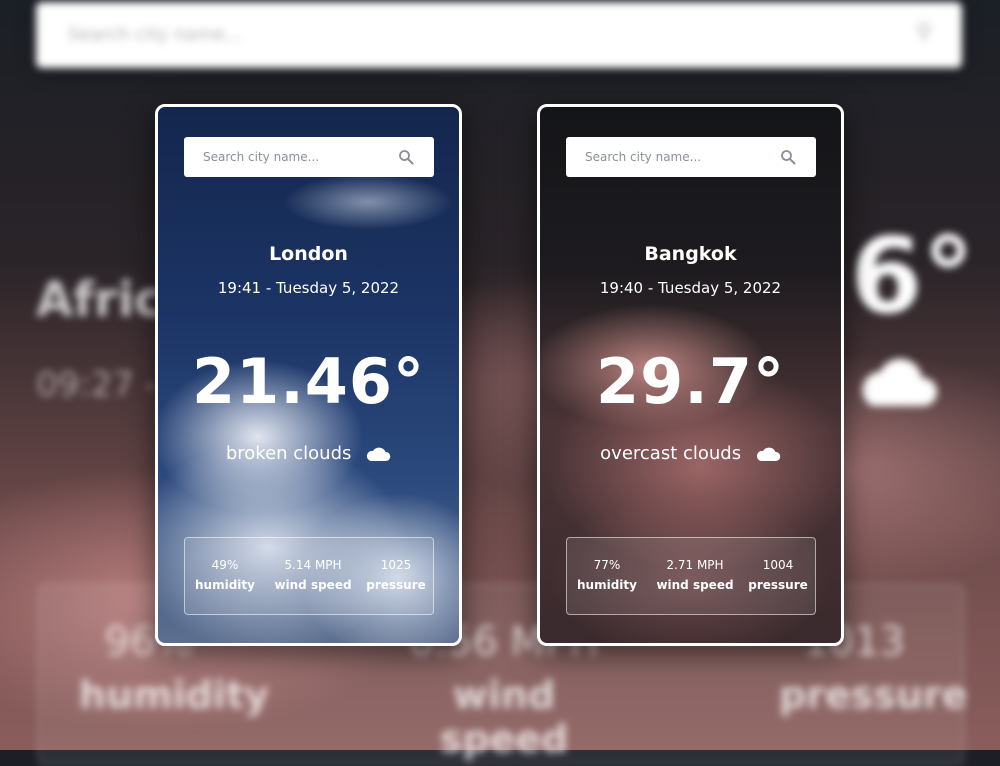  What do you see at coordinates (778, 565) in the screenshot?
I see `pressure-value: 1004` at bounding box center [778, 565].